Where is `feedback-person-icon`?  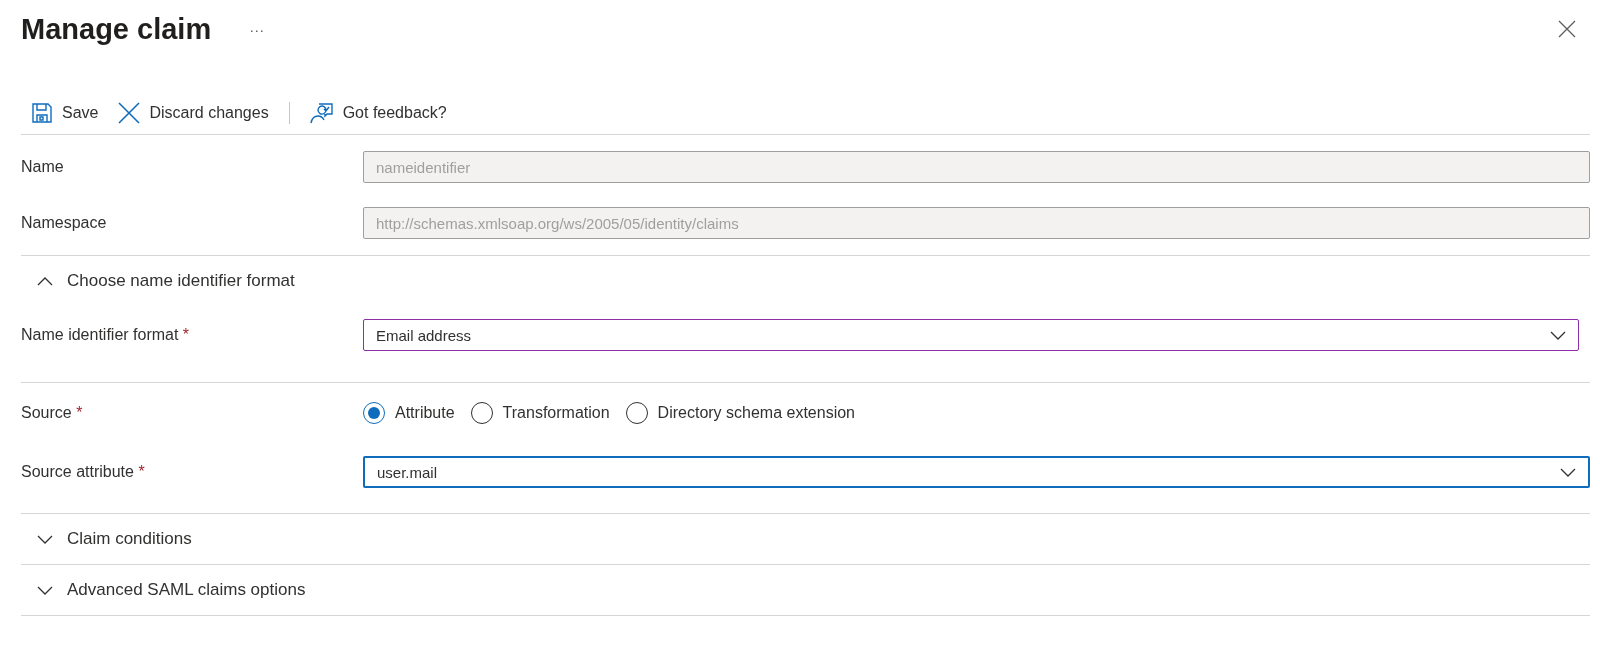 feedback-person-icon is located at coordinates (321, 113).